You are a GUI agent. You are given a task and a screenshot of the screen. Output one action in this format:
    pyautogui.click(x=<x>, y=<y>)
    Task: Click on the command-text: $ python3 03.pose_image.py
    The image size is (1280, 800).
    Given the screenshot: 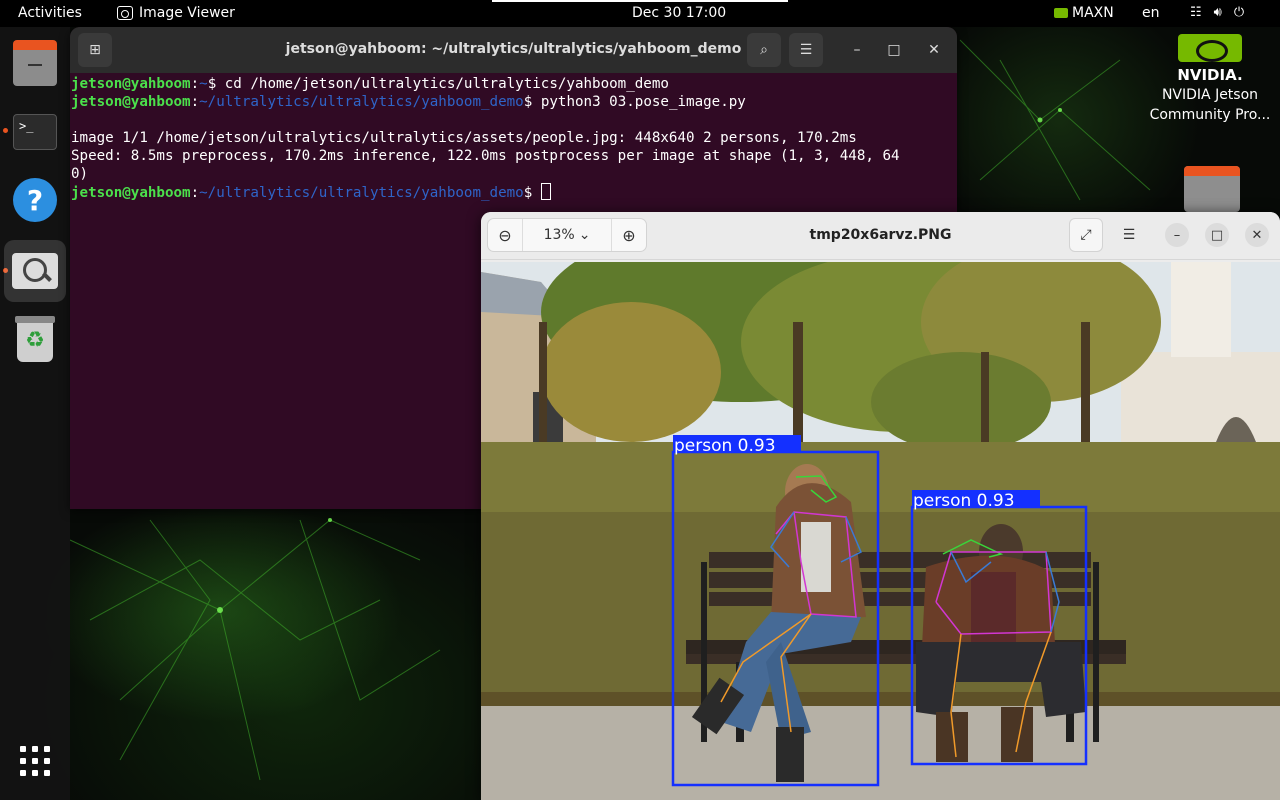 What is the action you would take?
    pyautogui.click(x=634, y=102)
    